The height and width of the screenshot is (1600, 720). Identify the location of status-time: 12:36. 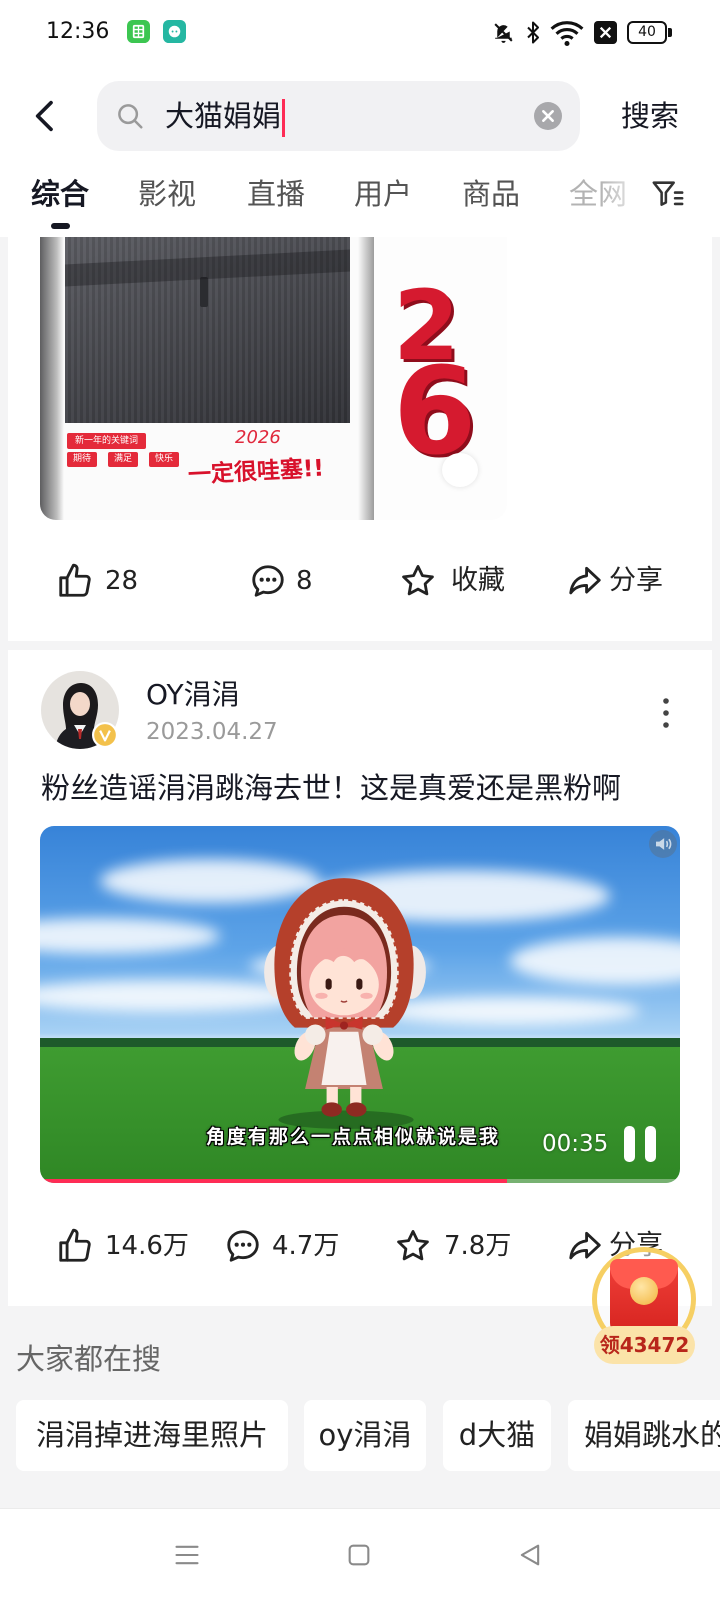
(78, 31).